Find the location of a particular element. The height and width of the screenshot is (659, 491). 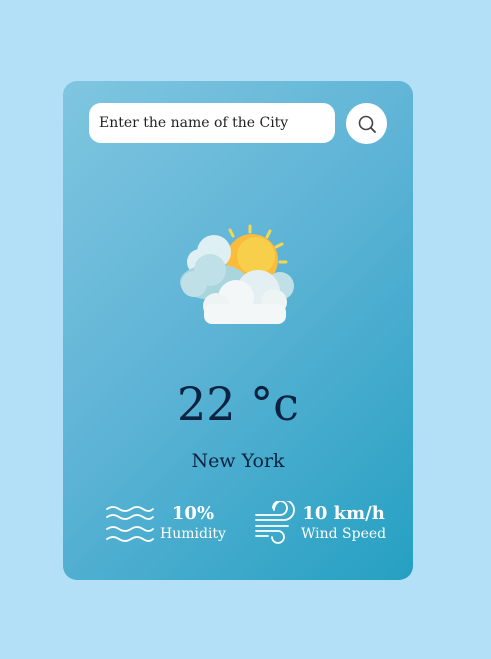

wind-icon is located at coordinates (275, 522).